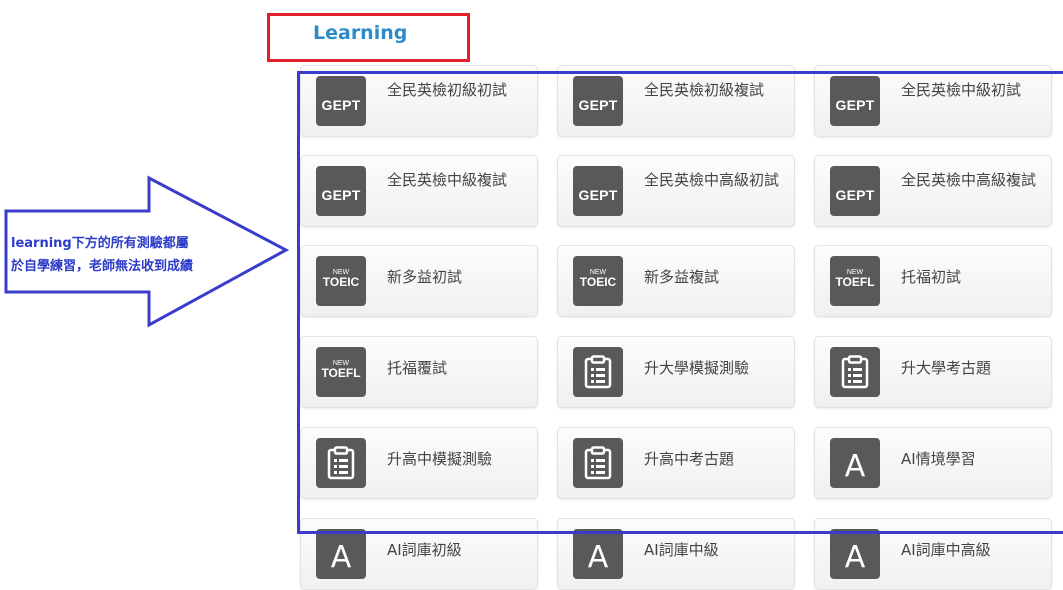  What do you see at coordinates (146, 255) in the screenshot?
I see `annotation-note: learning下方的所有測驗都屬 於自學練習，老師無法收到成績` at bounding box center [146, 255].